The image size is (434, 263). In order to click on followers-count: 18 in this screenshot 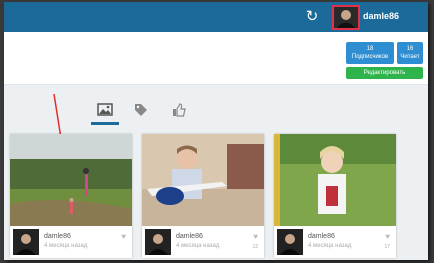, I will do `click(370, 49)`.